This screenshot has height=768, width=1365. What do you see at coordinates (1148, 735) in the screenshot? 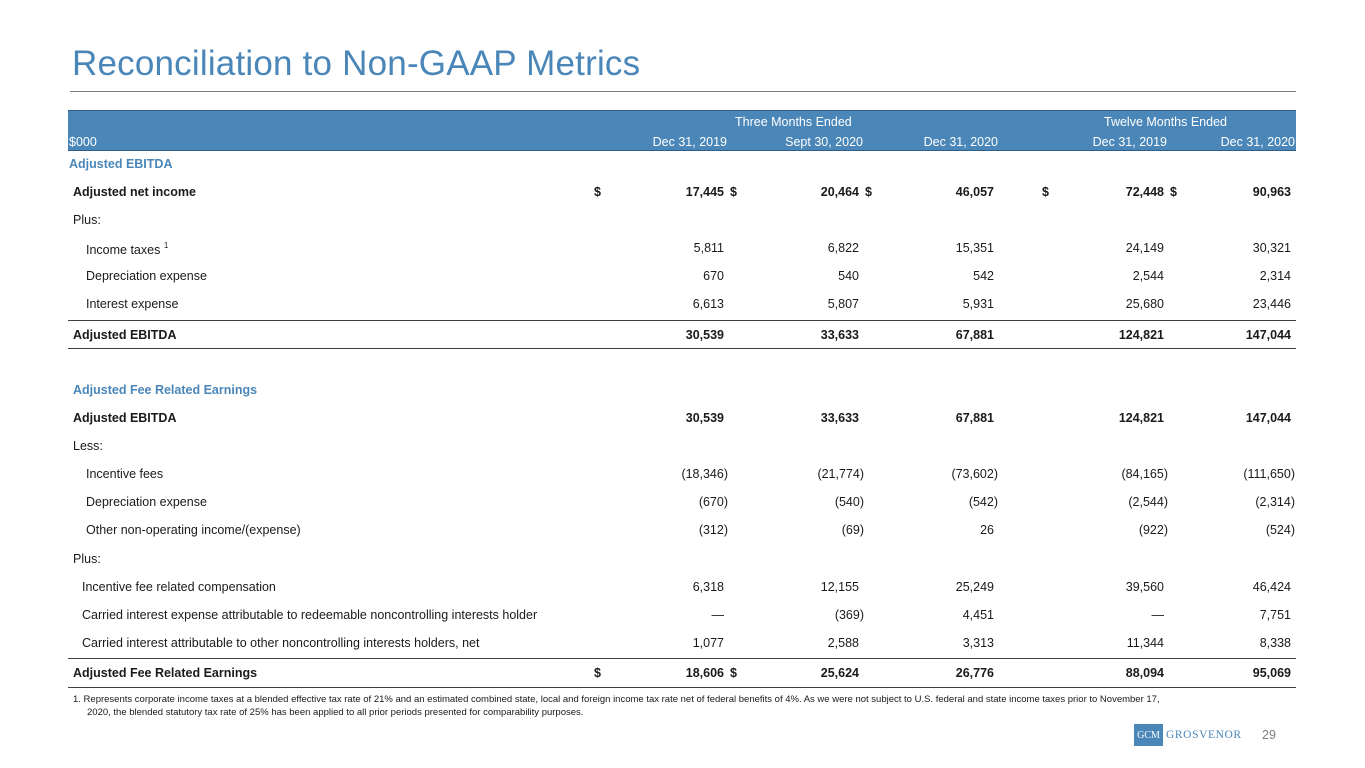
I see `logo-mark: GCM` at bounding box center [1148, 735].